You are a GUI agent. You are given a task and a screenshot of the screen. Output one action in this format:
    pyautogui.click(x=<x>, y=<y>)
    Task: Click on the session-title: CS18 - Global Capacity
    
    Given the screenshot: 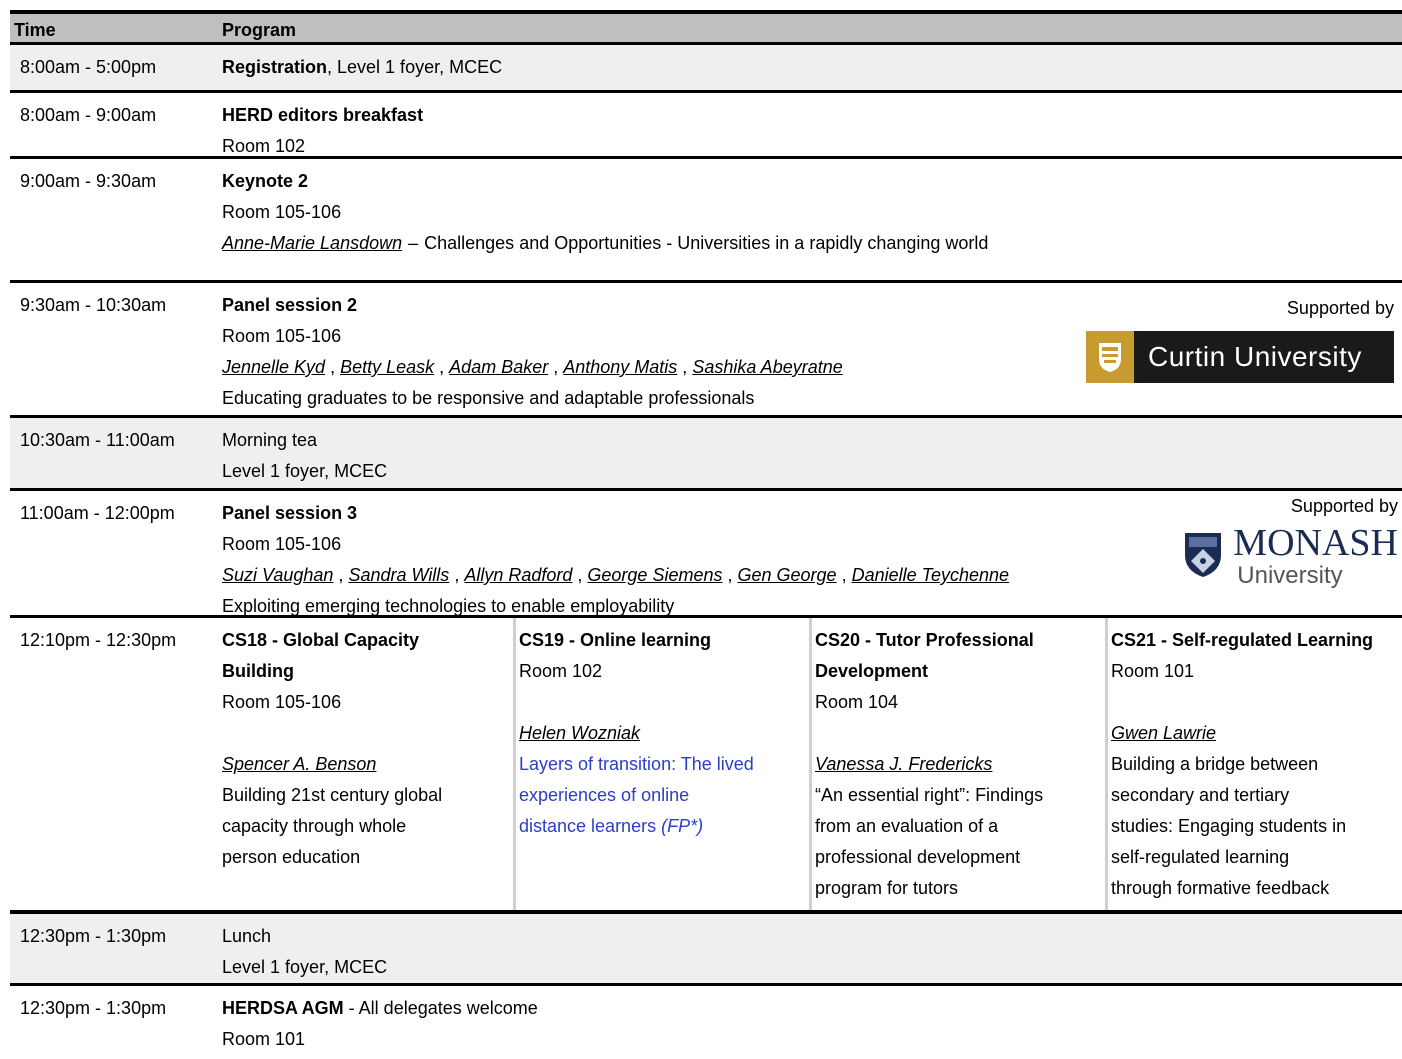 What is the action you would take?
    pyautogui.click(x=321, y=640)
    